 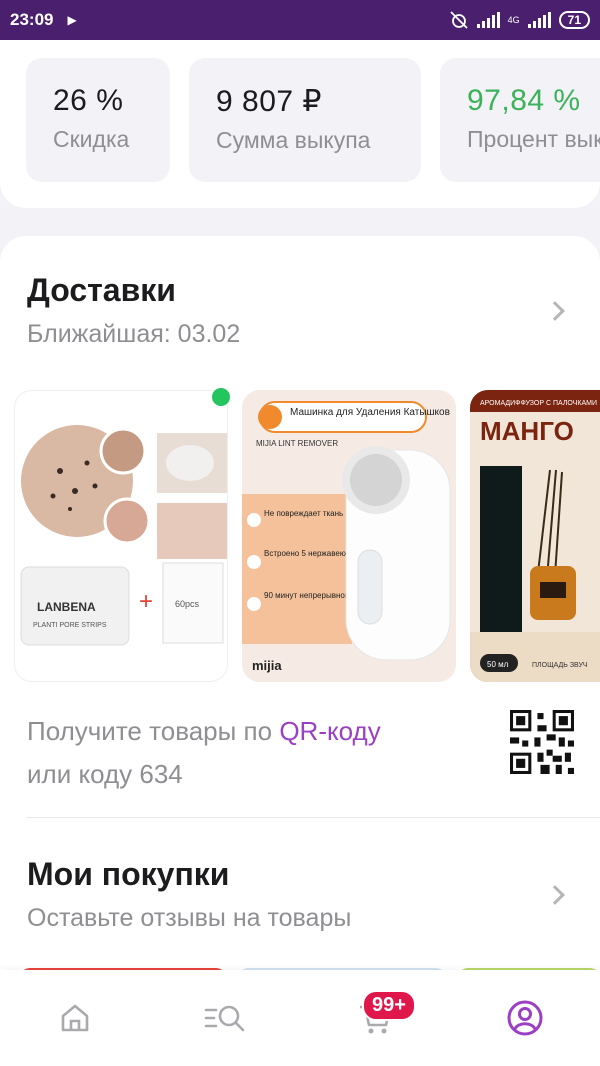 What do you see at coordinates (101, 290) in the screenshot?
I see `deliveries-title: Доставки` at bounding box center [101, 290].